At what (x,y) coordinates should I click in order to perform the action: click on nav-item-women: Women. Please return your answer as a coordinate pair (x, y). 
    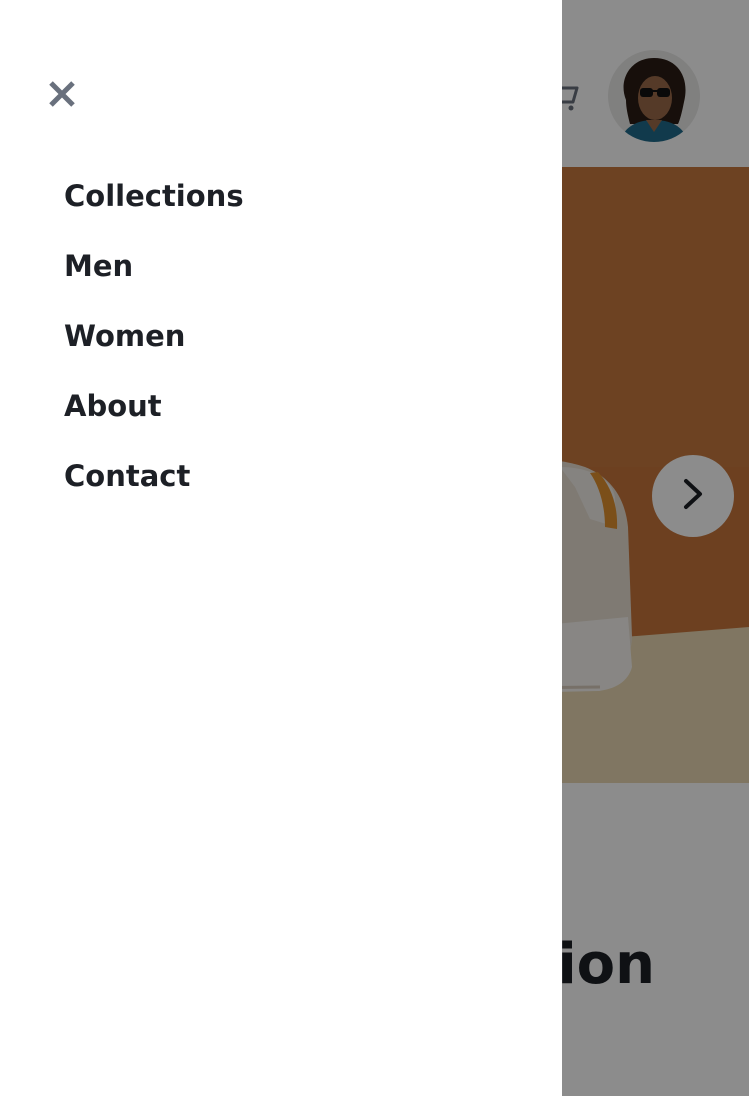
    Looking at the image, I should click on (154, 347).